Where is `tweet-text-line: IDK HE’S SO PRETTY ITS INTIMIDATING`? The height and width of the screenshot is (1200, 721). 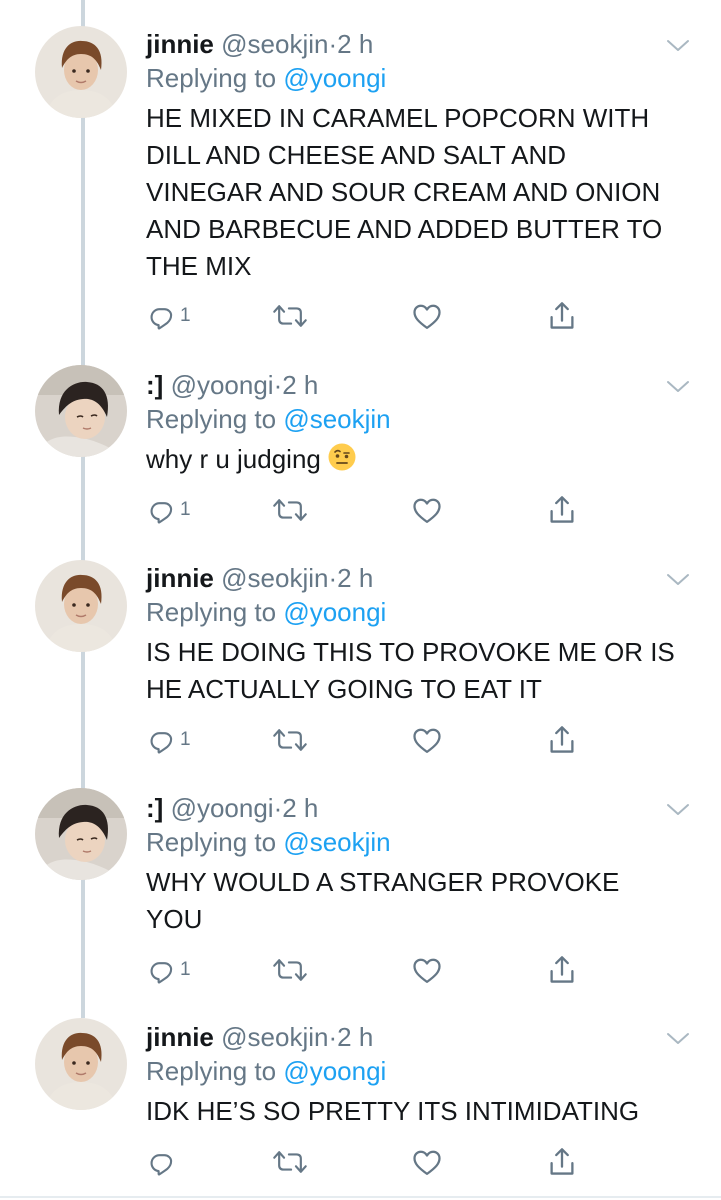 tweet-text-line: IDK HE’S SO PRETTY ITS INTIMIDATING is located at coordinates (393, 1111).